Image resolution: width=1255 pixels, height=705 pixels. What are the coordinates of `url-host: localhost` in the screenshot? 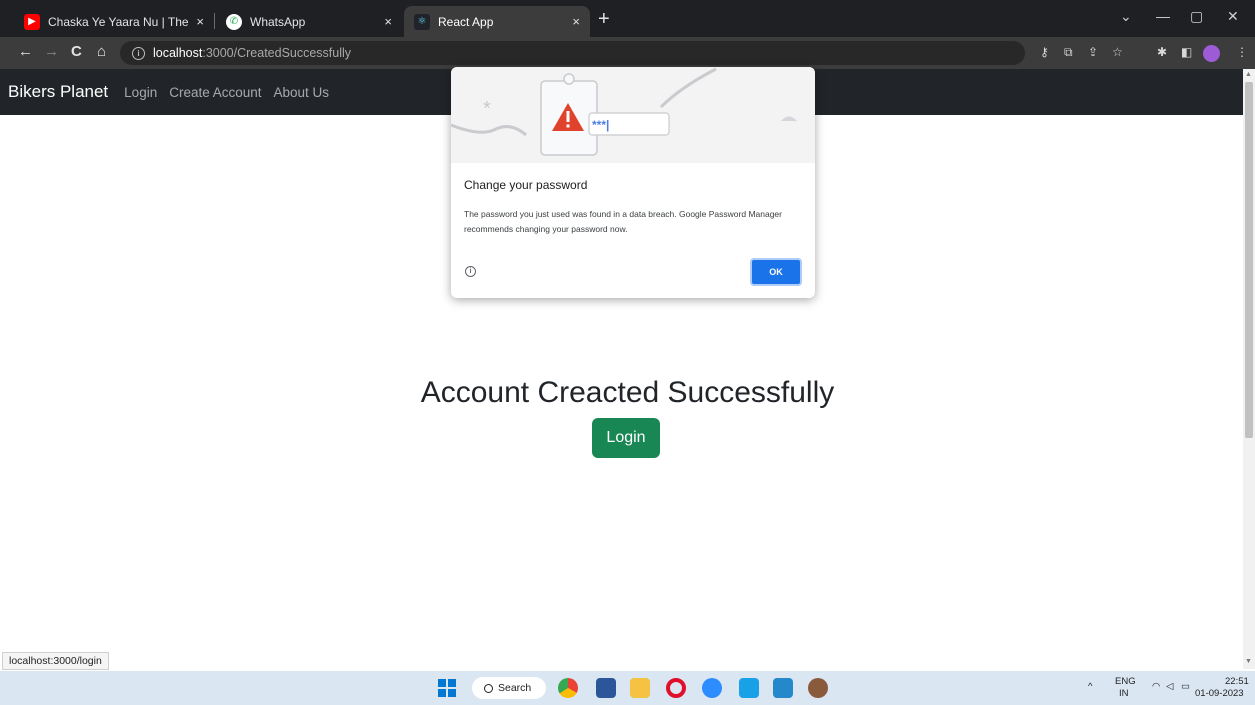 It's located at (178, 53).